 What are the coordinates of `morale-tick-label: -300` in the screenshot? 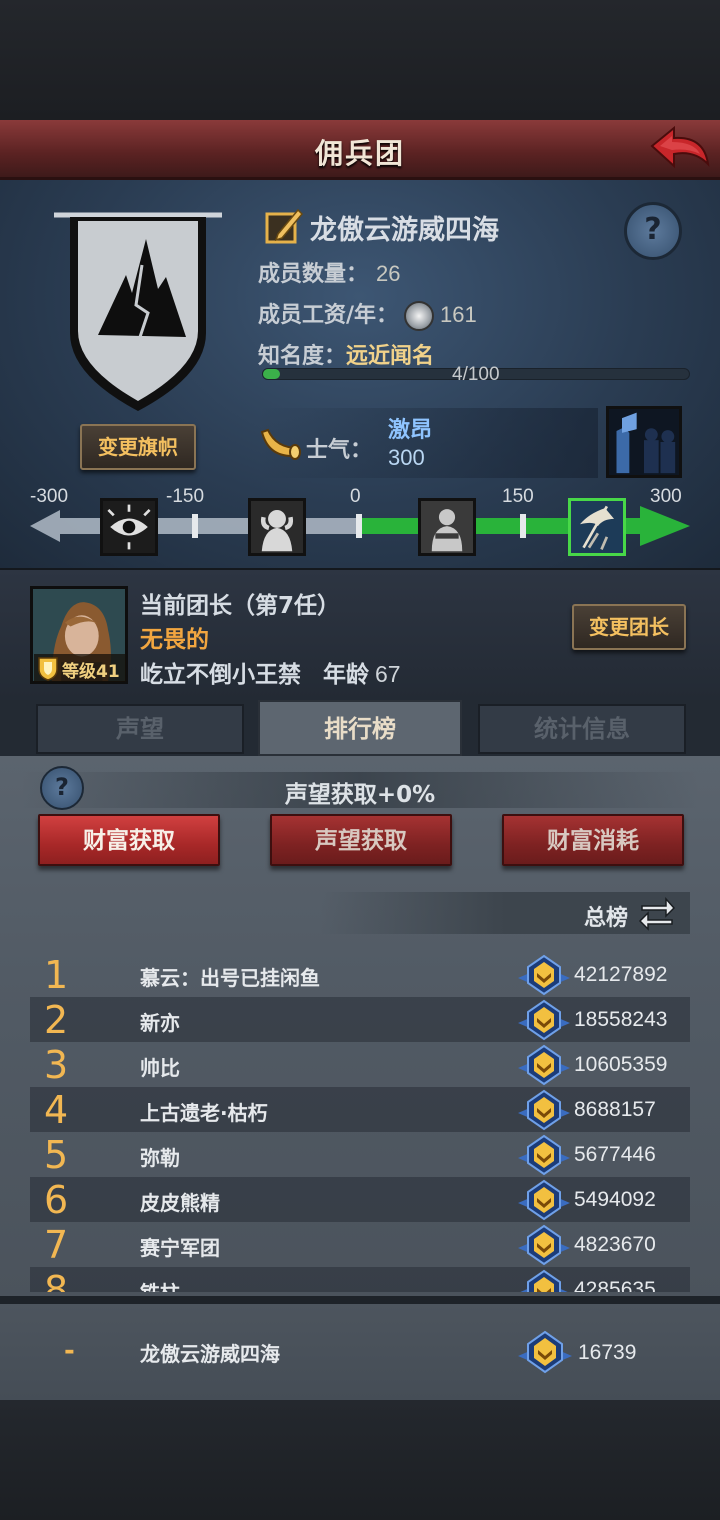 It's located at (49, 496).